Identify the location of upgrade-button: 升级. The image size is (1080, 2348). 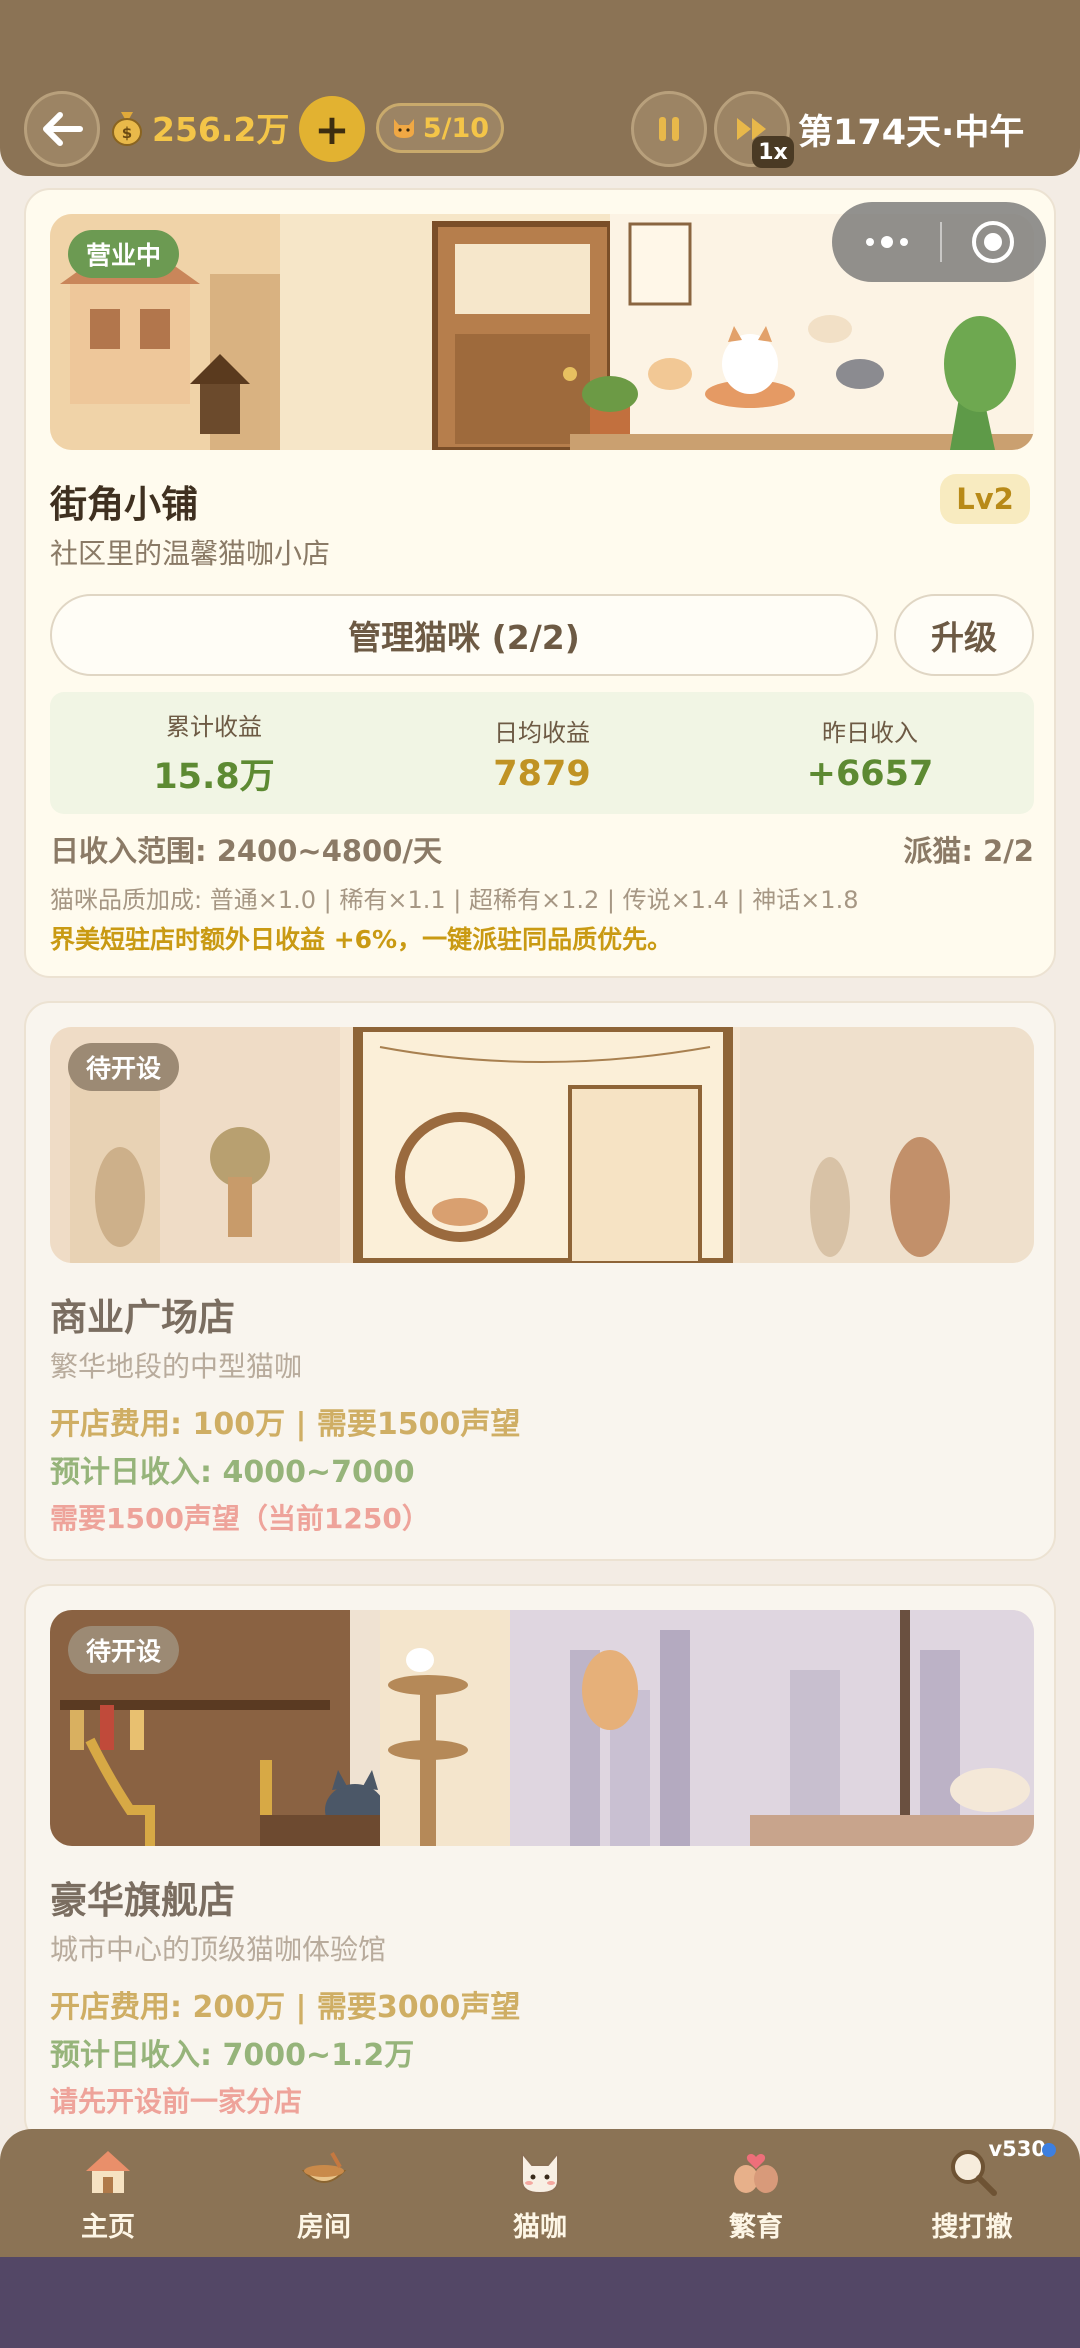
(964, 635).